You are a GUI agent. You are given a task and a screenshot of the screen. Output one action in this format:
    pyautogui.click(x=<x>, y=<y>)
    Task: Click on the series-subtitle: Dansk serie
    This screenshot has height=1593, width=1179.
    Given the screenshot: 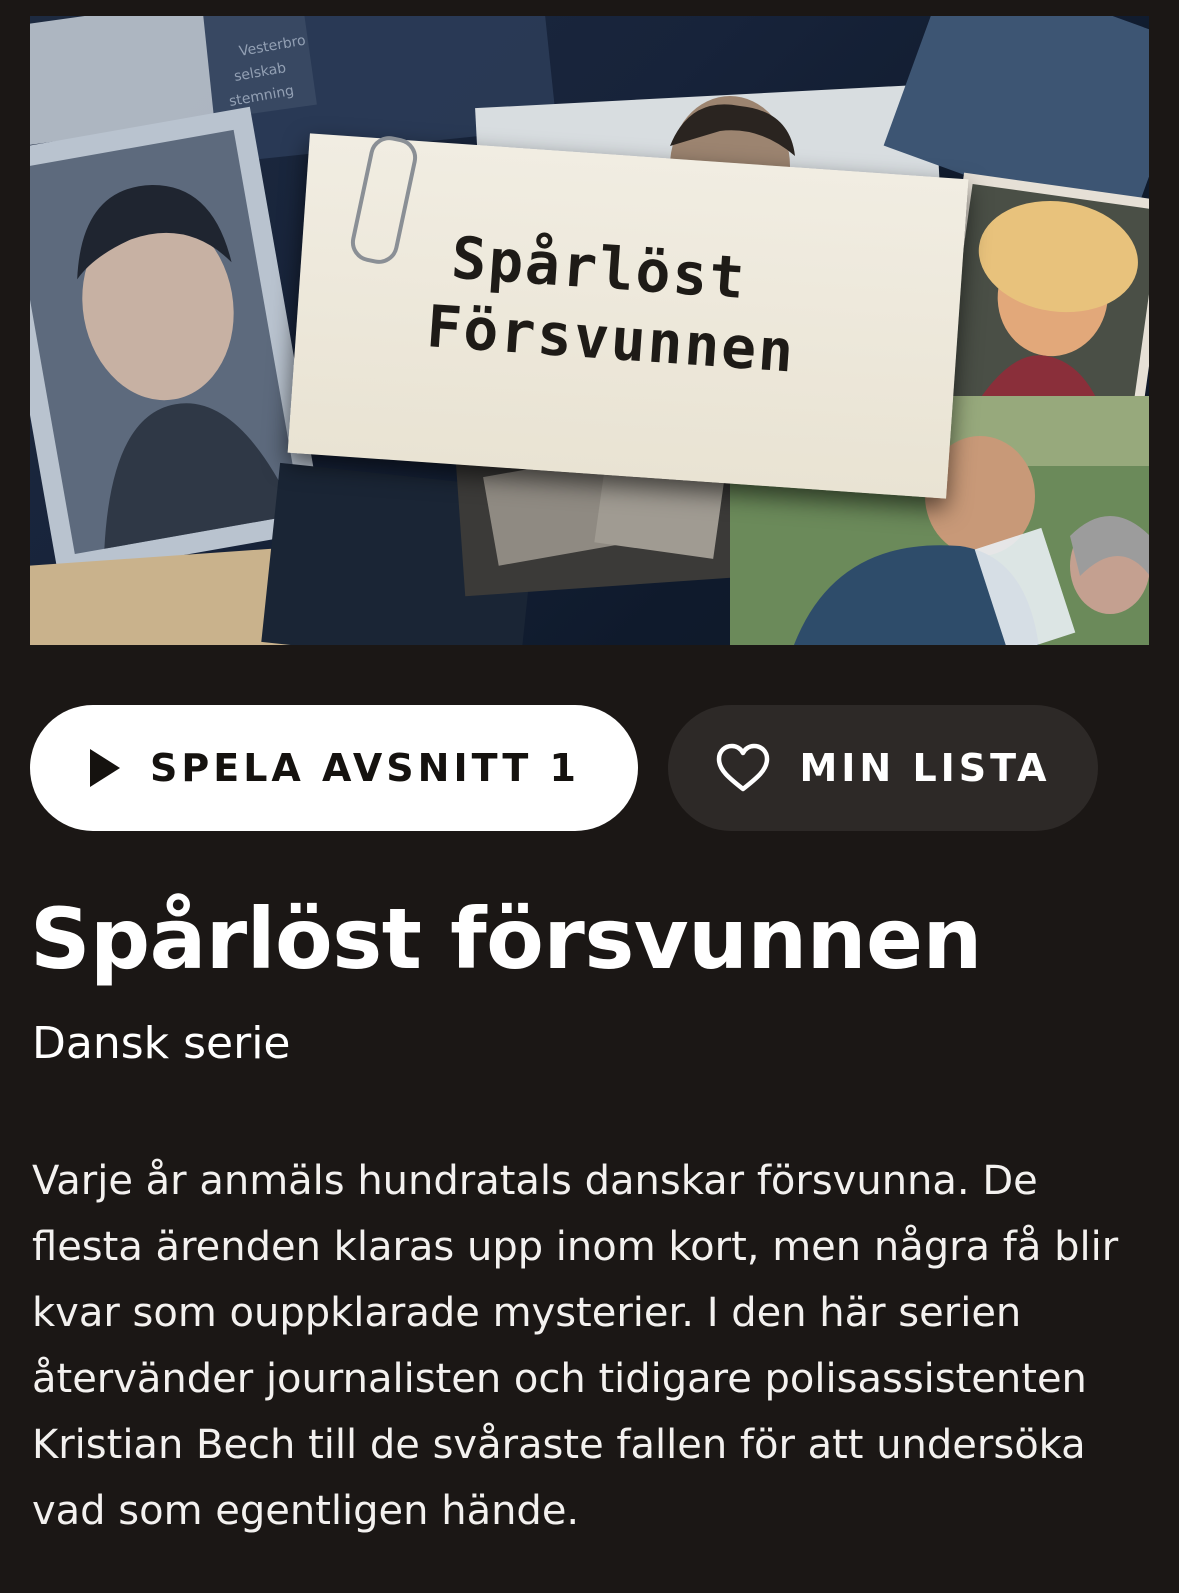 What is the action you would take?
    pyautogui.click(x=161, y=1043)
    